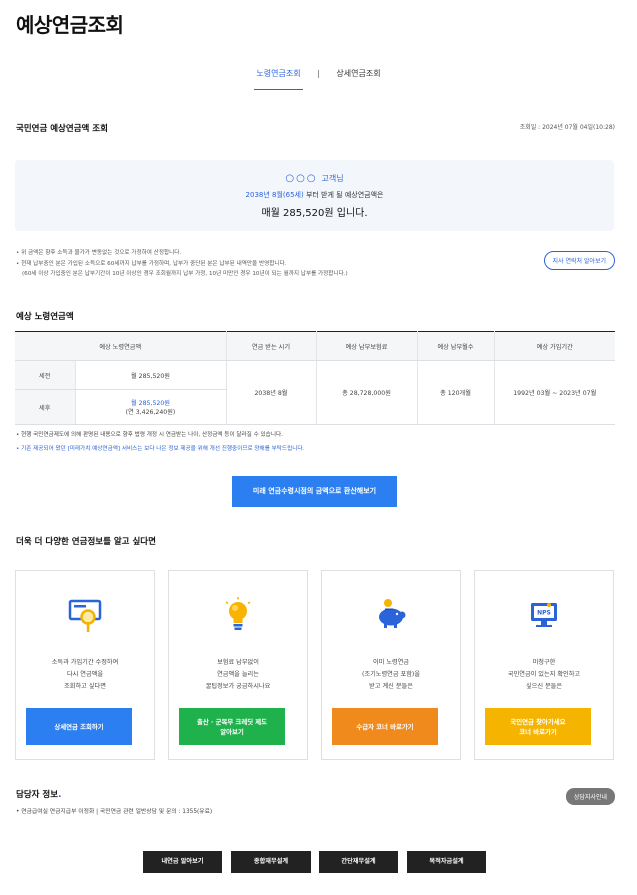 This screenshot has width=637, height=895. What do you see at coordinates (238, 613) in the screenshot?
I see `lightbulb-icon` at bounding box center [238, 613].